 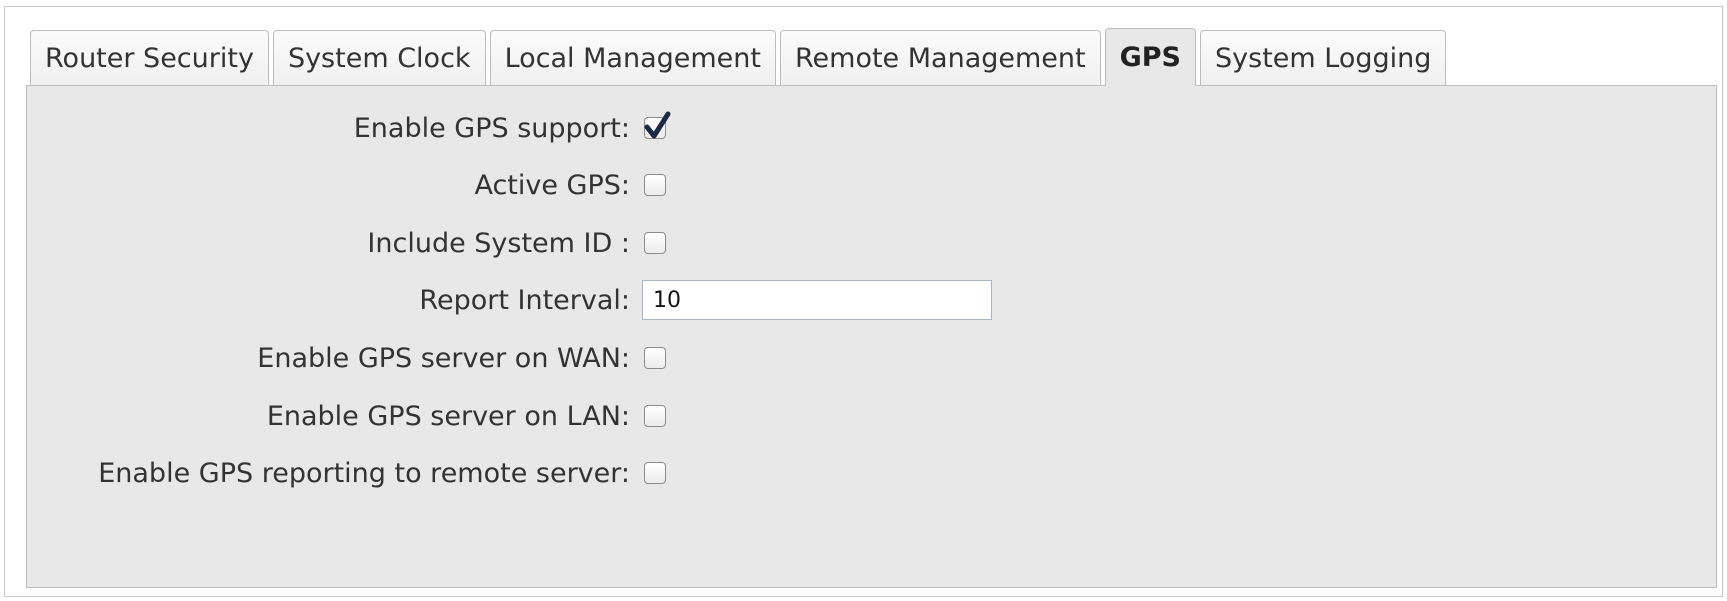 I want to click on tab-local-management: Local Management, so click(x=632, y=58).